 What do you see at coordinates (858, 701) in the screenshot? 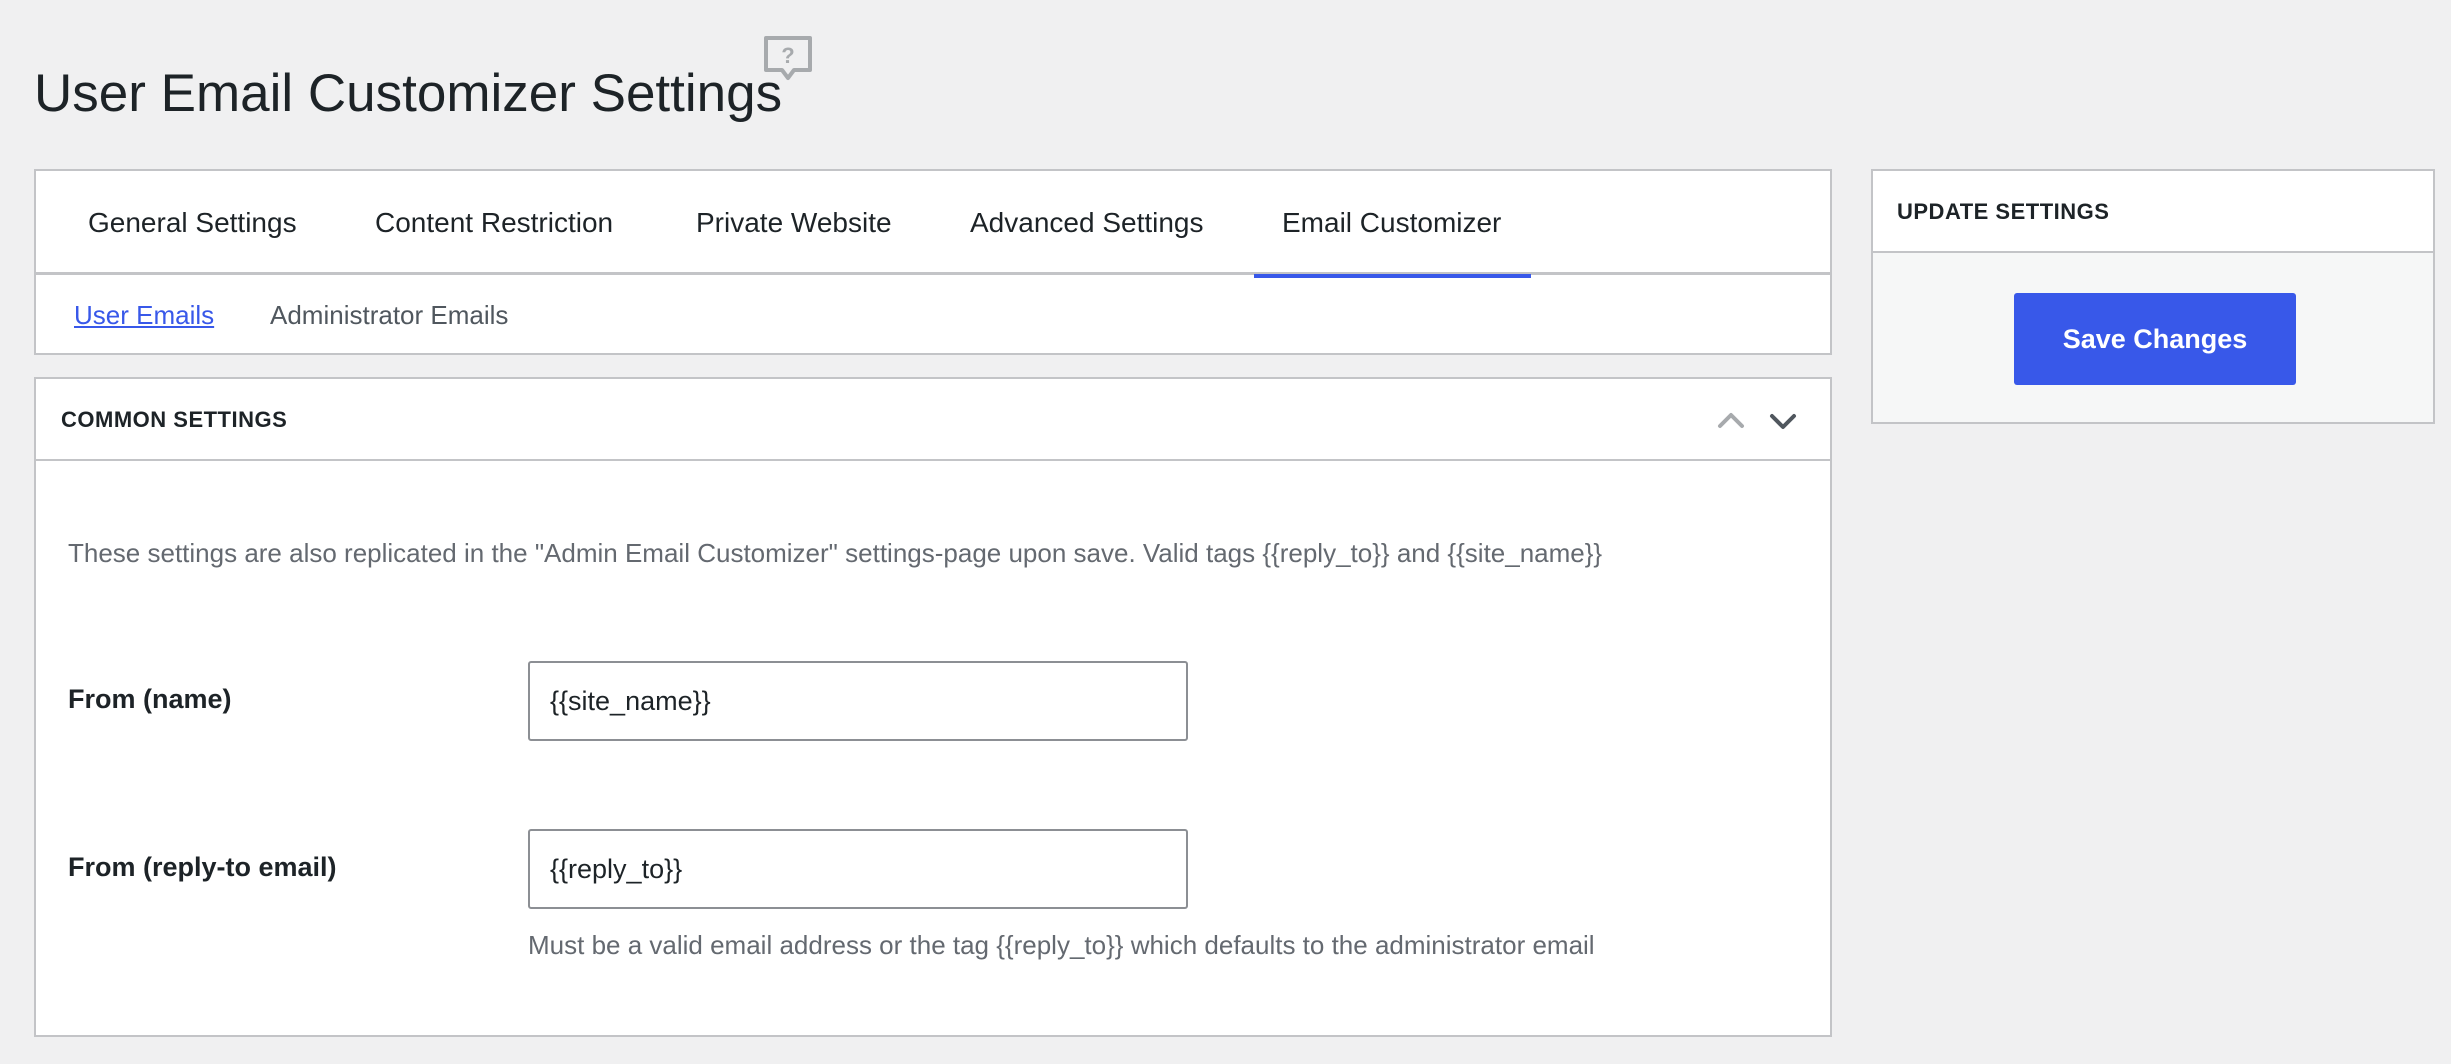
I see `from-name-input` at bounding box center [858, 701].